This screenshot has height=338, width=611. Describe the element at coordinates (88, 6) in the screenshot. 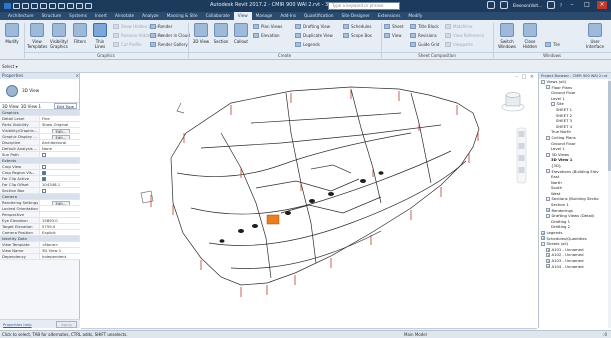

I see `close-windows-icon` at that location.